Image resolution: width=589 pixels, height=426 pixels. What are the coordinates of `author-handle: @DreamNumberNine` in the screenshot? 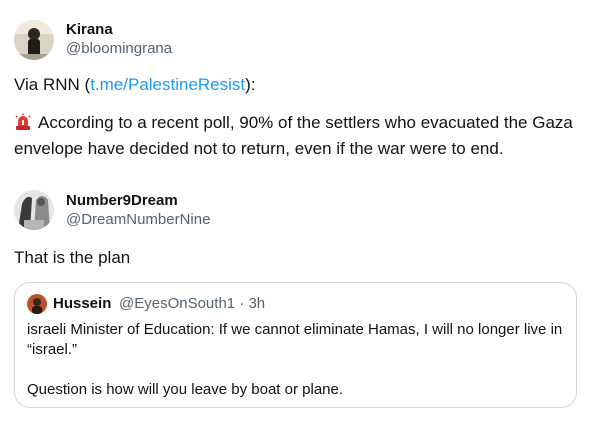 It's located at (138, 219).